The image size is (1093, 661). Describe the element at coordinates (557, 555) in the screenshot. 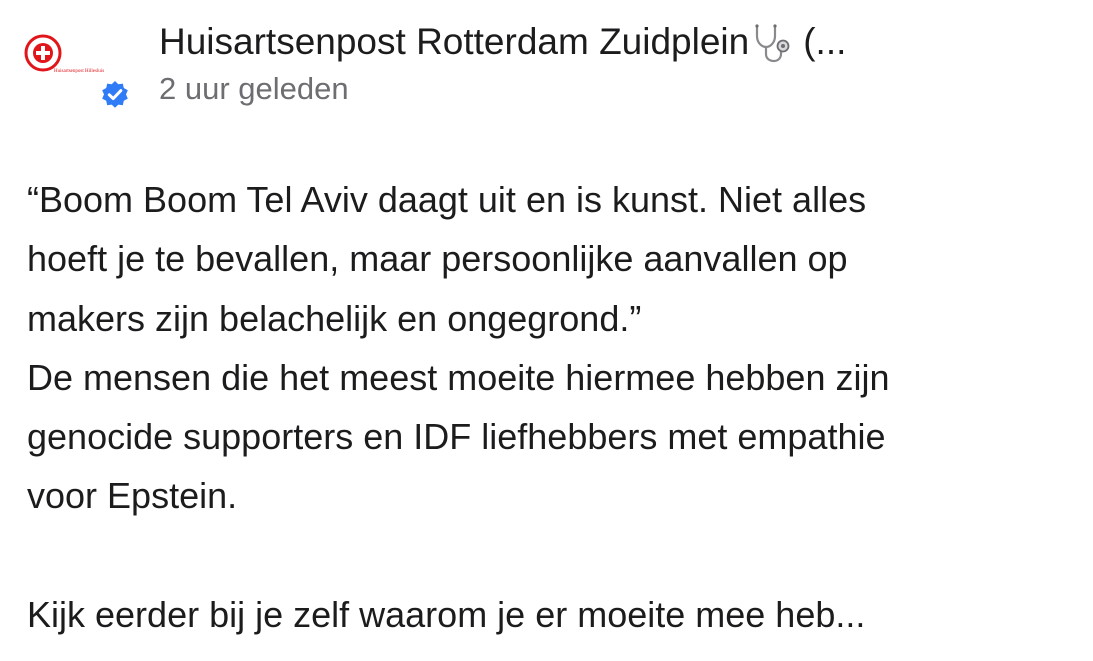

I see `post-body-blank-line` at that location.